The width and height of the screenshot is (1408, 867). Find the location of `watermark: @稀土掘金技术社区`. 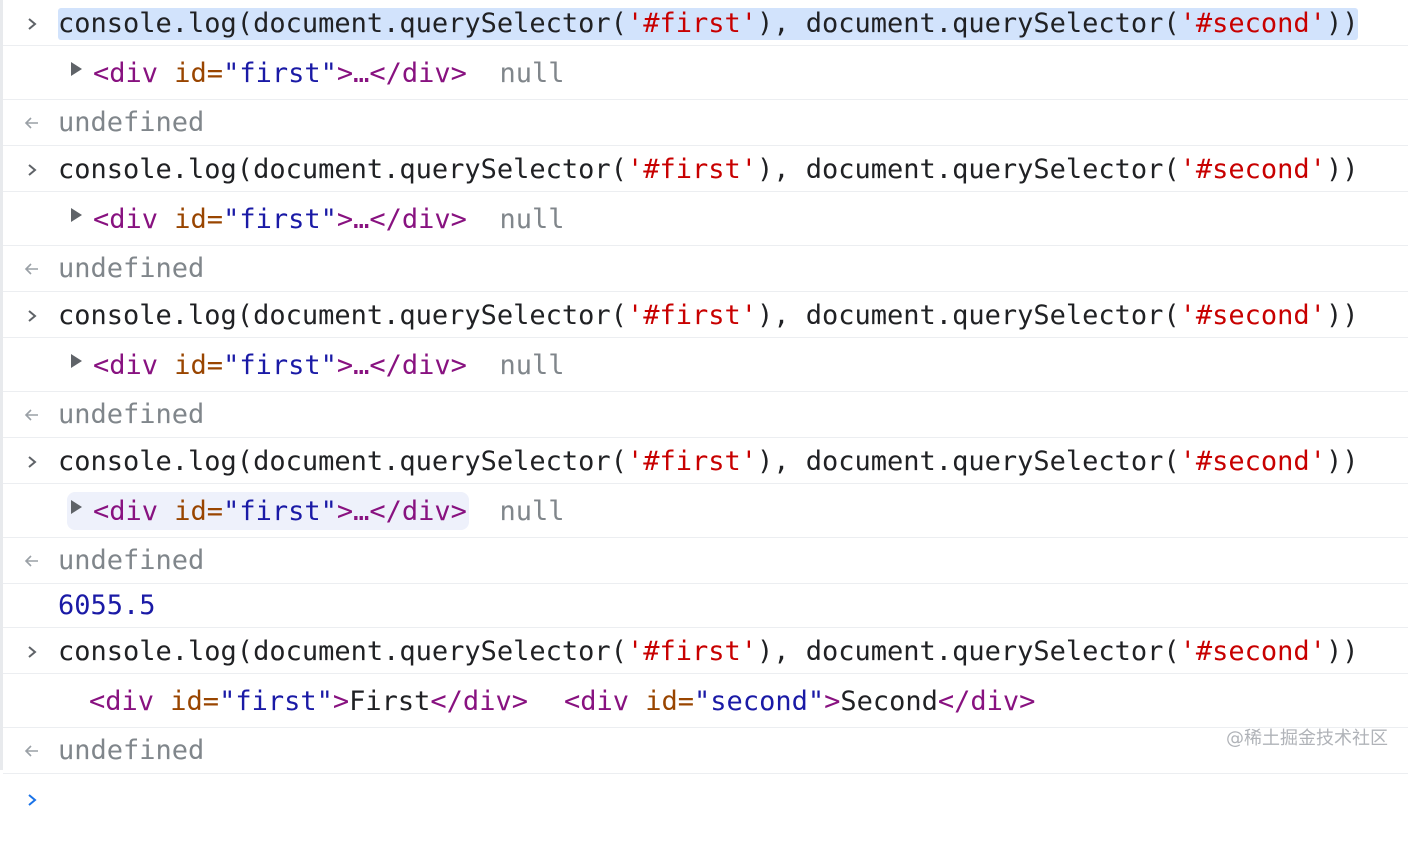

watermark: @稀土掘金技术社区 is located at coordinates (1307, 738).